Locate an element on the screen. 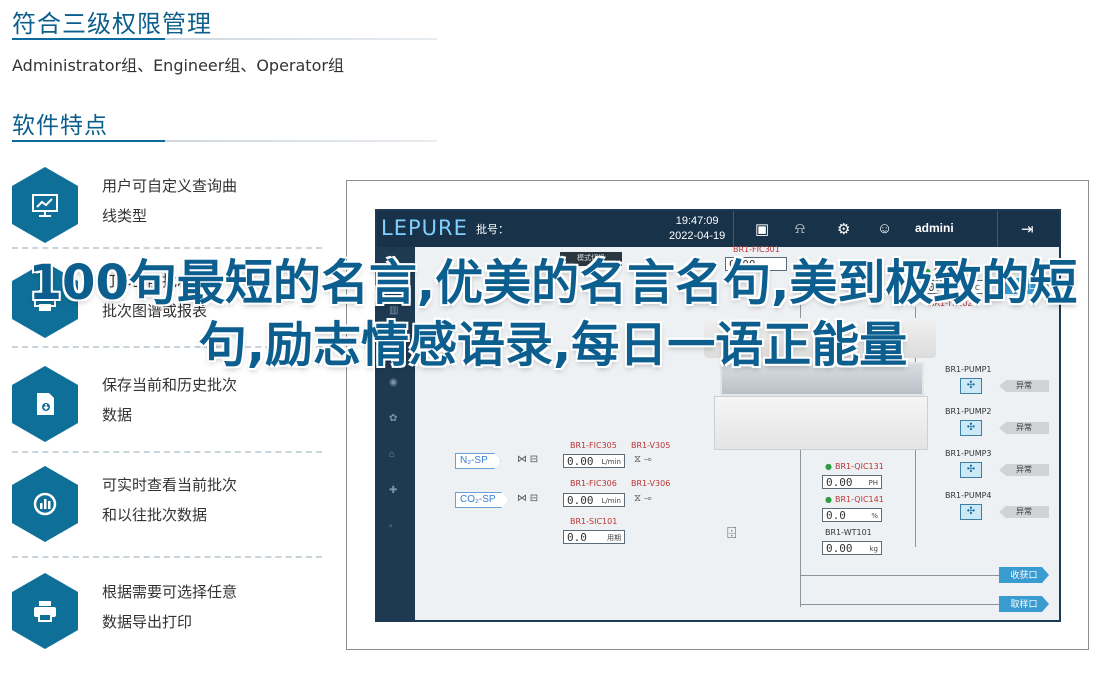  gauge-value: 0.0 用期 is located at coordinates (594, 537).